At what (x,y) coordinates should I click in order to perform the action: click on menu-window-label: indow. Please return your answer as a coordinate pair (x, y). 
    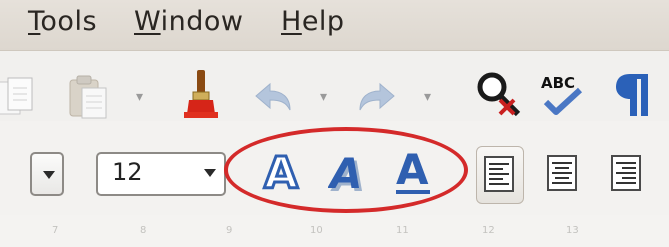
    Looking at the image, I should click on (202, 21).